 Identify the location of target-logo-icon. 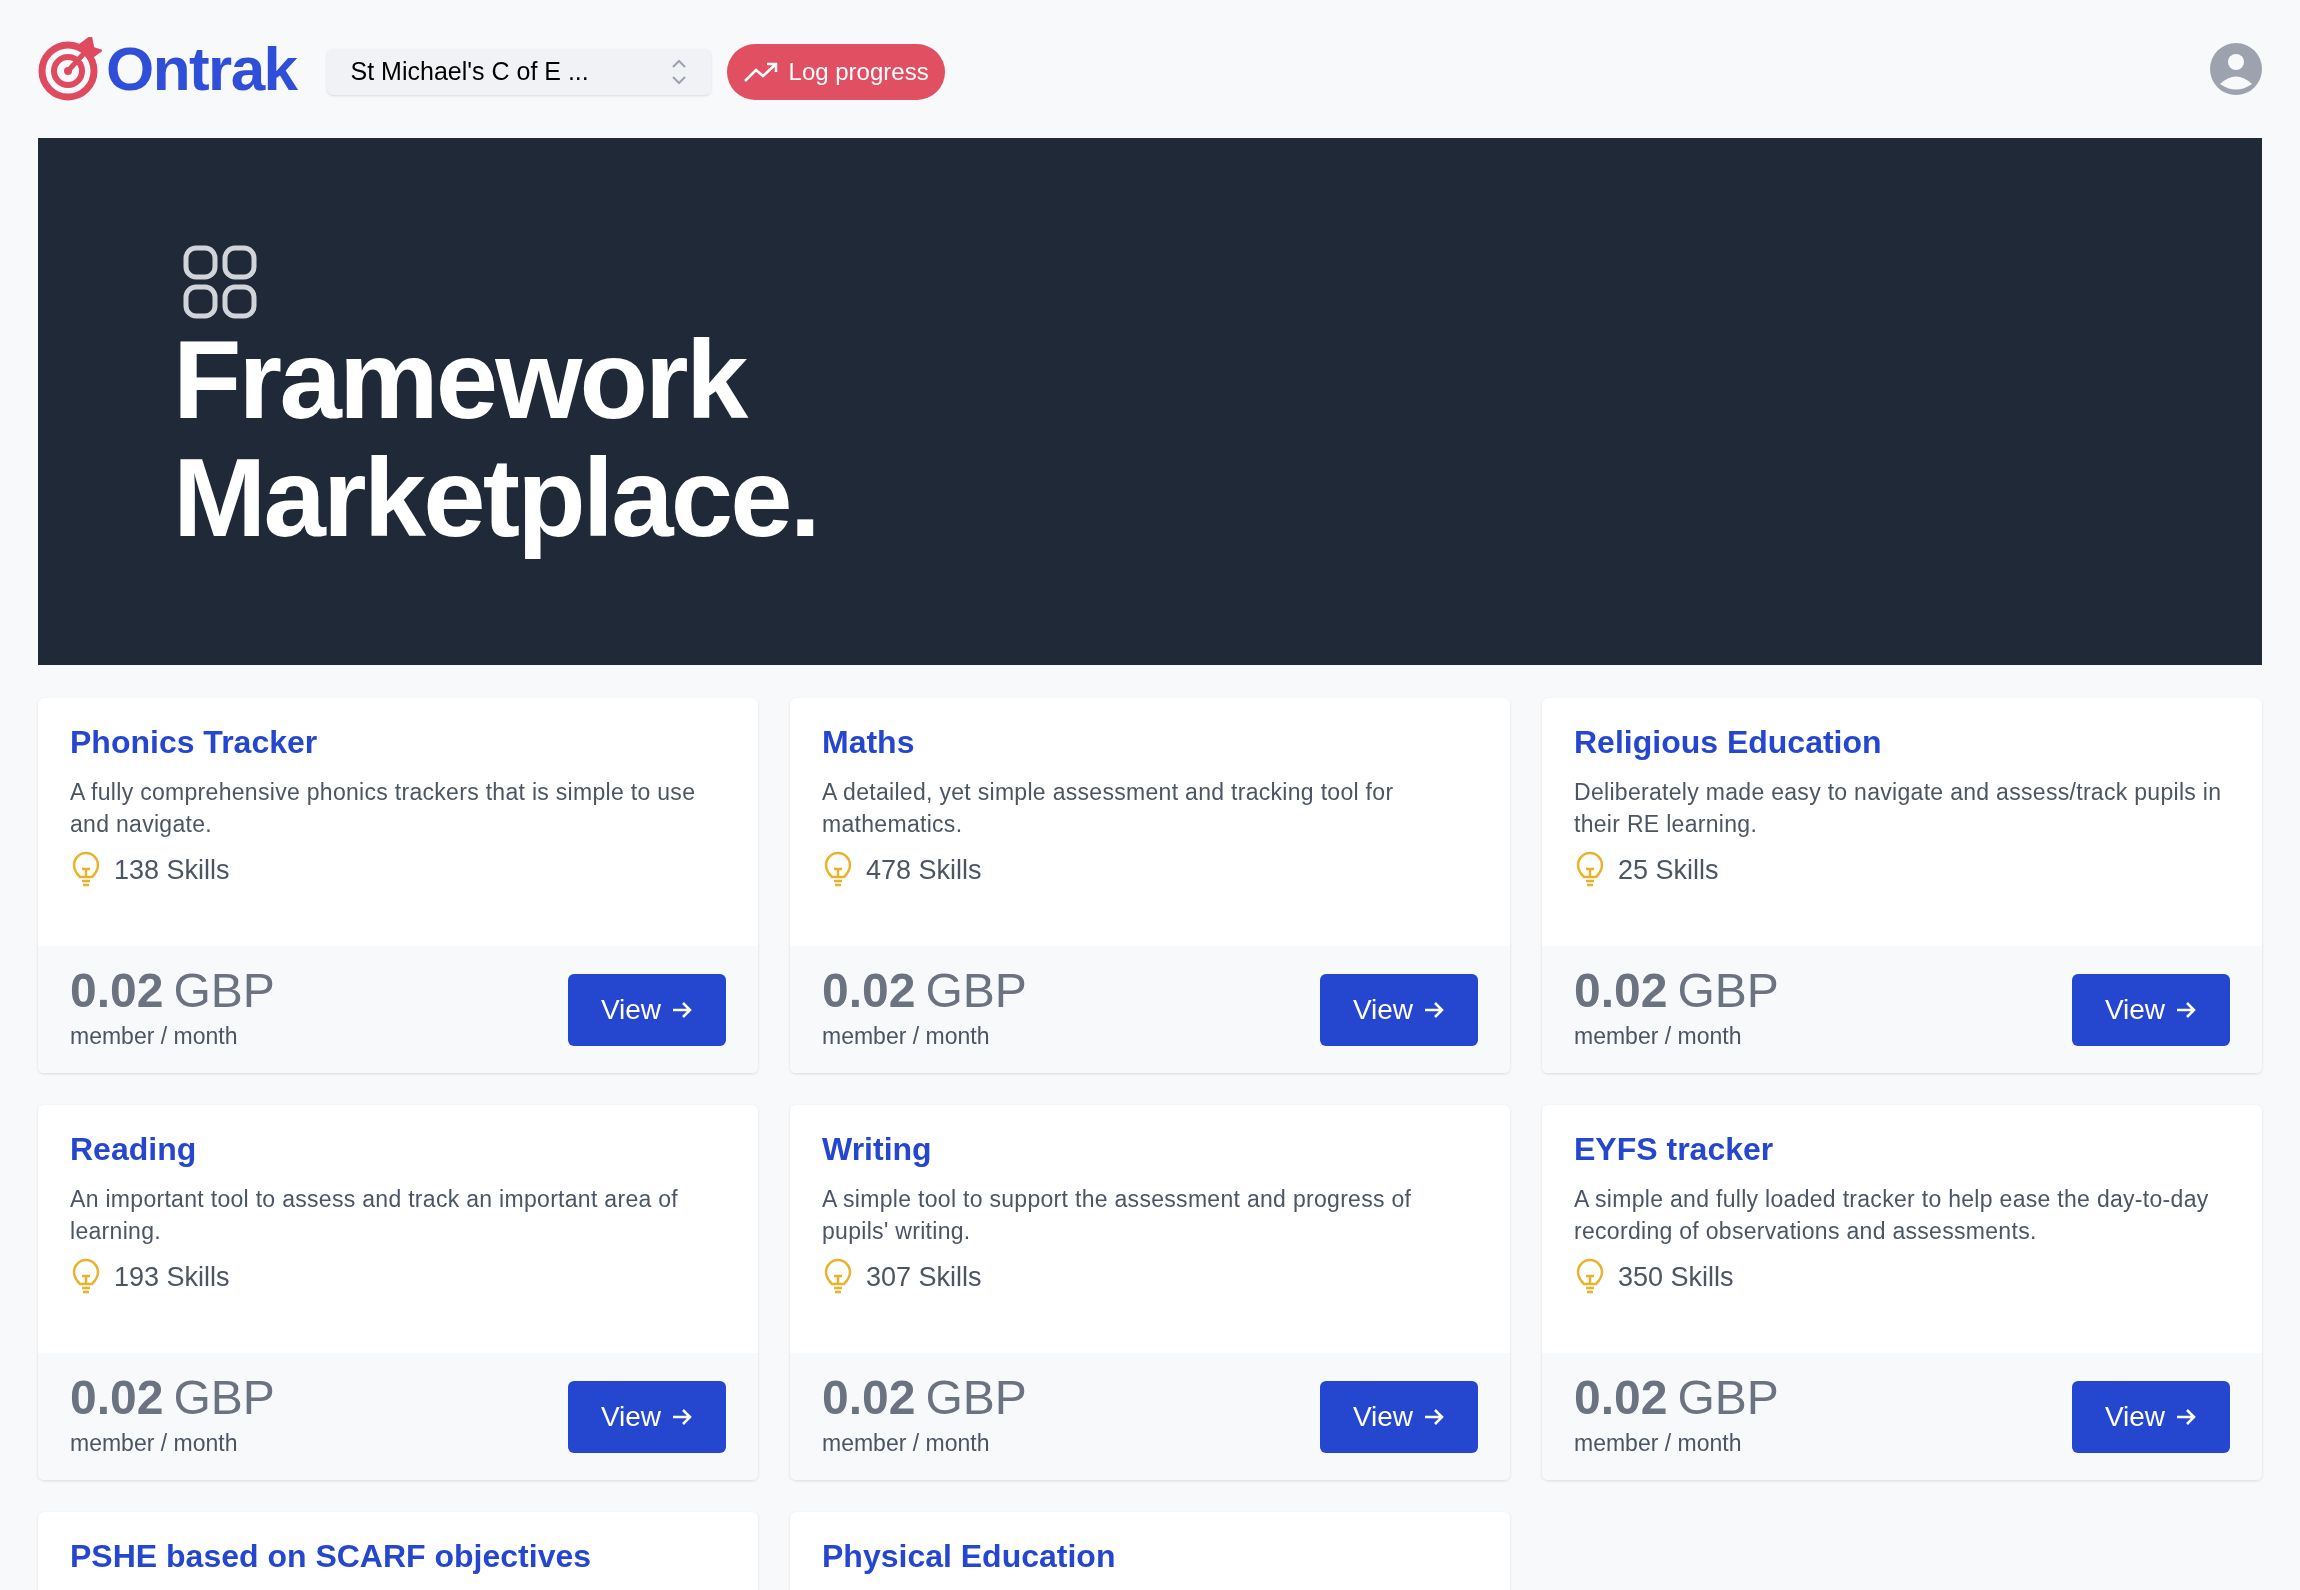
(70, 69).